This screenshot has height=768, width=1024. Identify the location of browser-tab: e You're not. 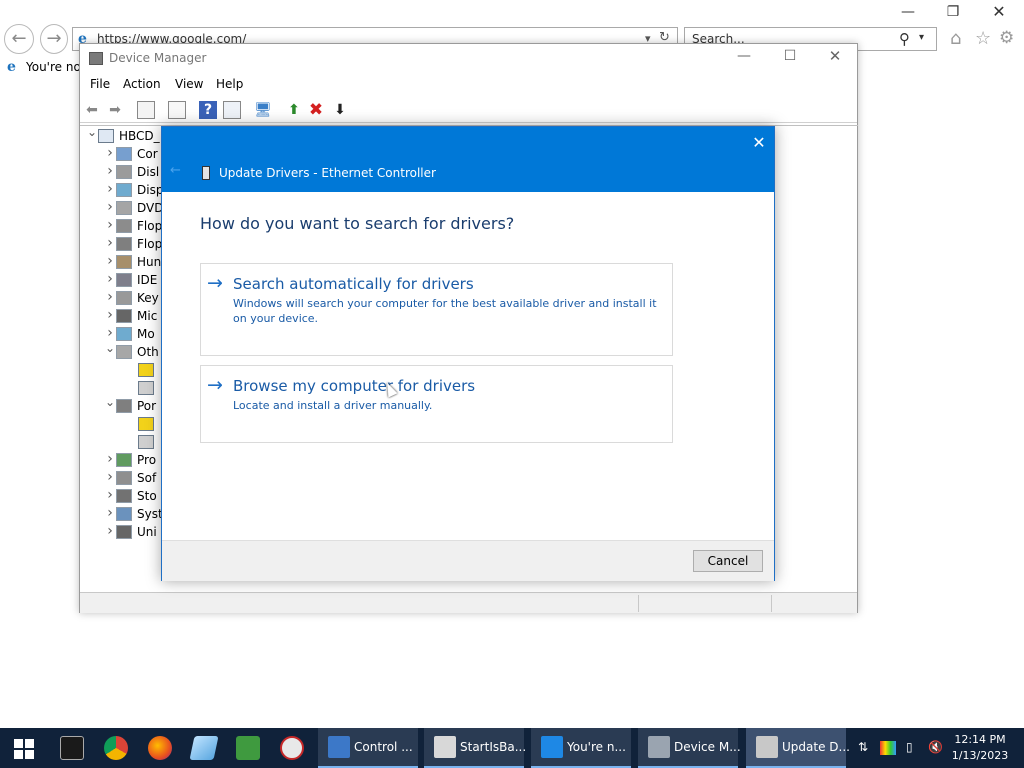
(40, 67).